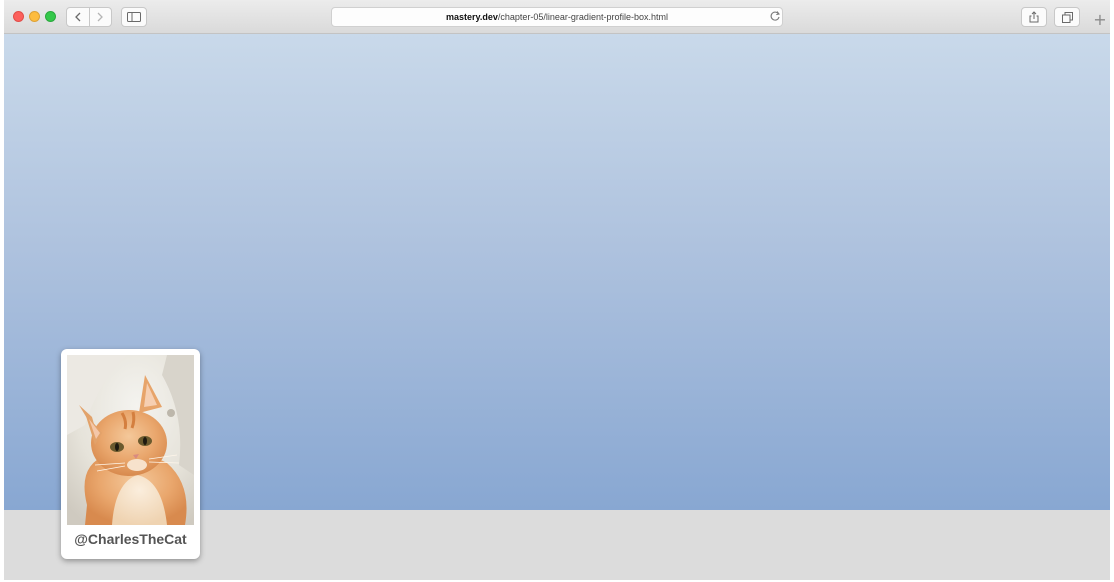 The image size is (1114, 582). I want to click on cat-photo-image, so click(130, 440).